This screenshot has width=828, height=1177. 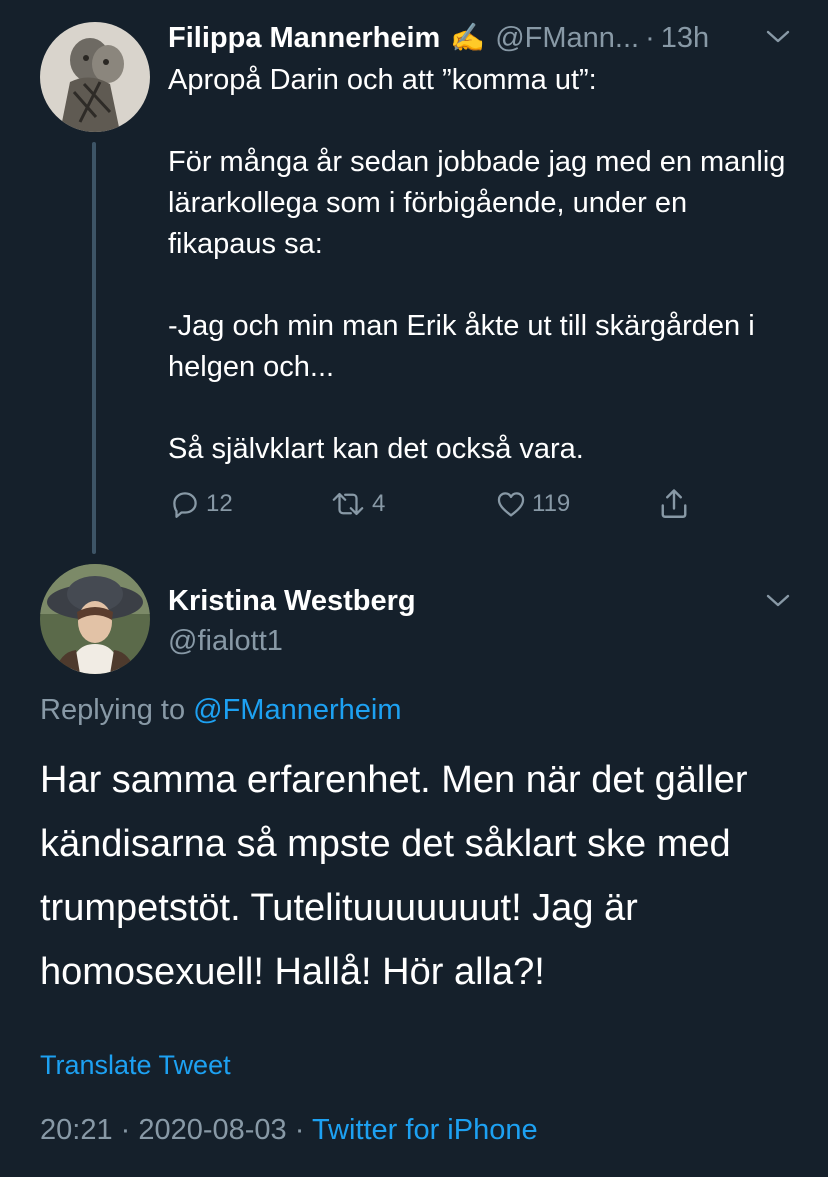 What do you see at coordinates (685, 38) in the screenshot?
I see `tweet-time: 13h` at bounding box center [685, 38].